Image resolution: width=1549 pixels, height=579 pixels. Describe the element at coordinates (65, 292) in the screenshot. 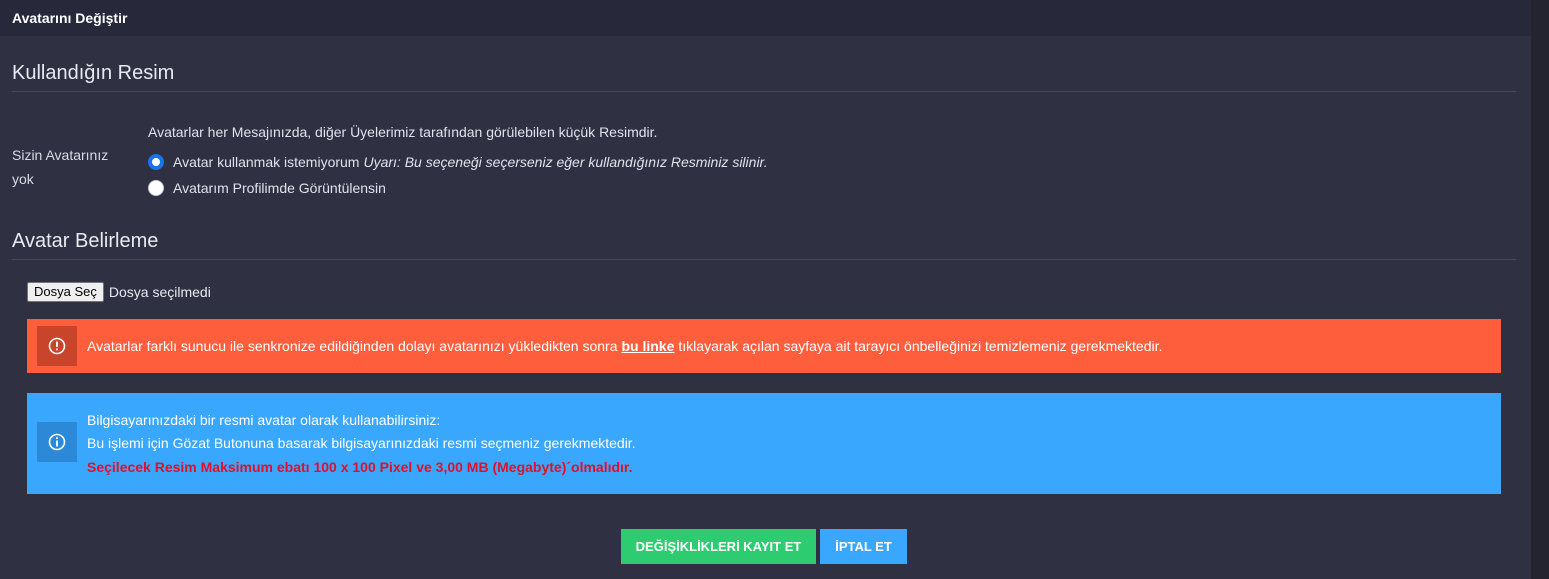

I see `choose-file-button: Dosya Seç` at that location.